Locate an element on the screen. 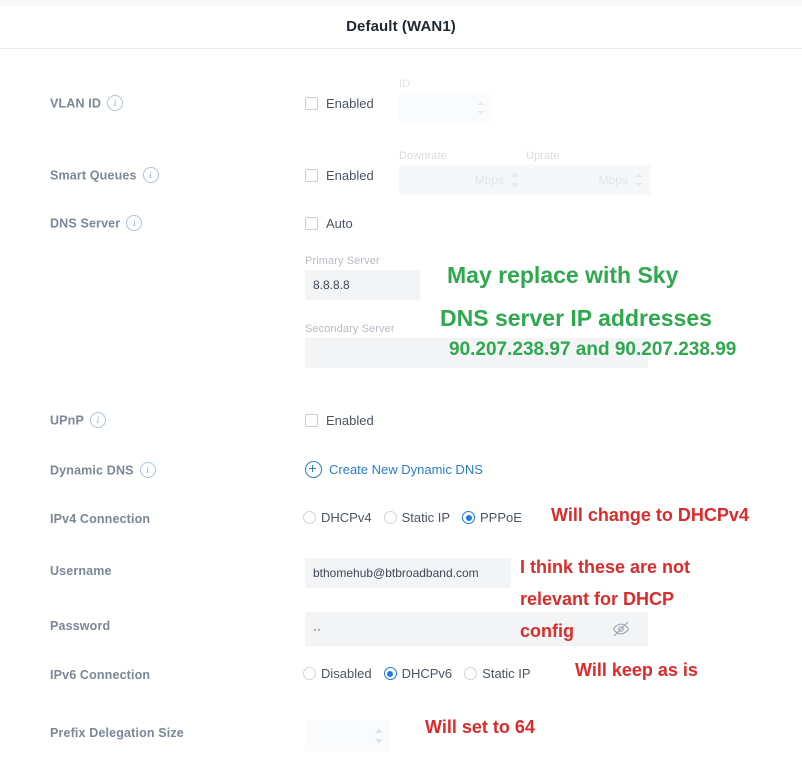 The width and height of the screenshot is (802, 774). ipv4-radio-static-ip is located at coordinates (390, 517).